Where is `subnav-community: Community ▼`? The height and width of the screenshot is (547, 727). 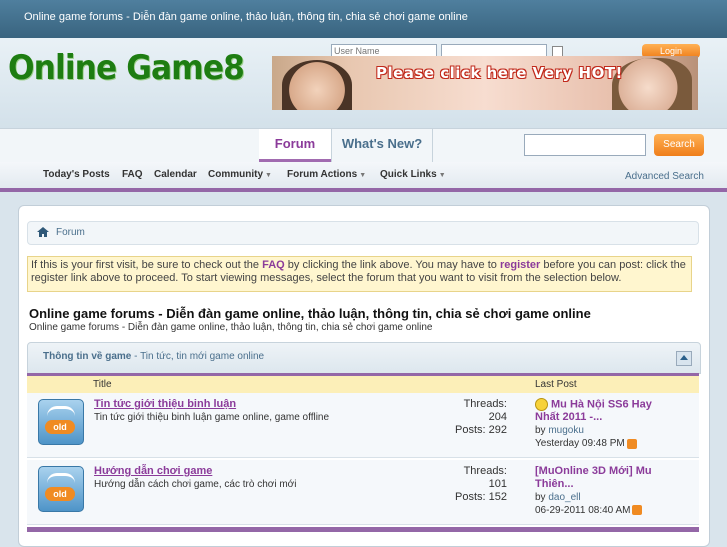 subnav-community: Community ▼ is located at coordinates (240, 174).